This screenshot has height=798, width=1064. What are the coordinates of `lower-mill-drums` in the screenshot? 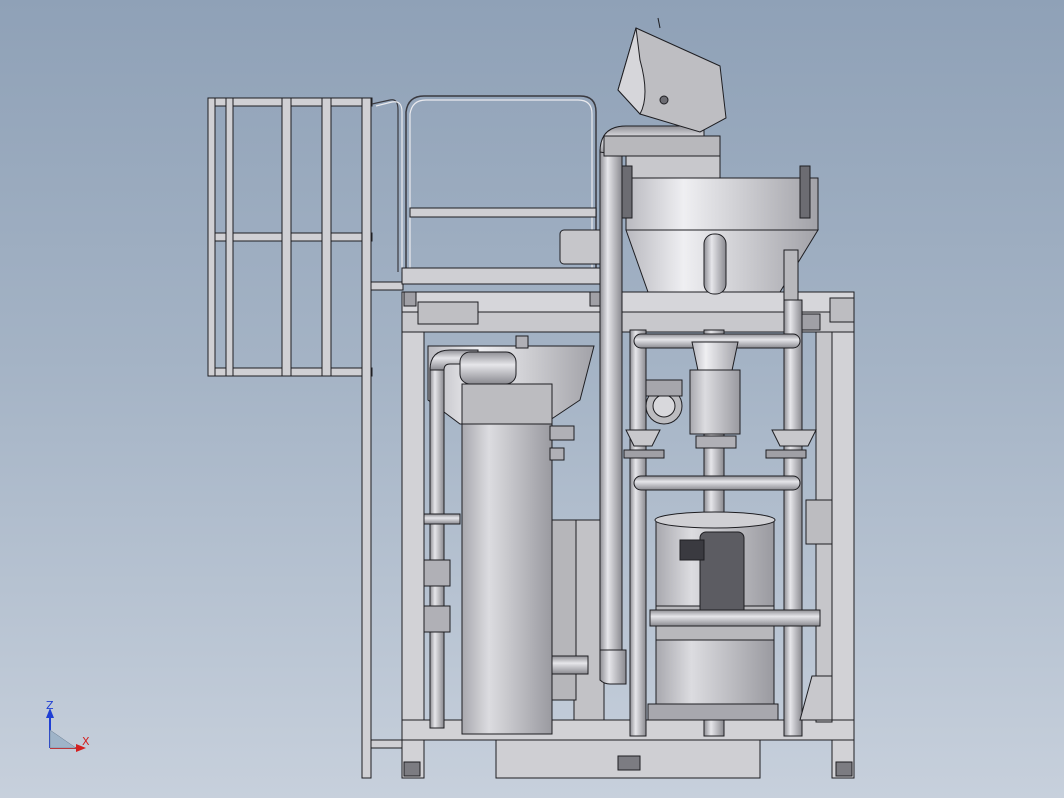 It's located at (740, 610).